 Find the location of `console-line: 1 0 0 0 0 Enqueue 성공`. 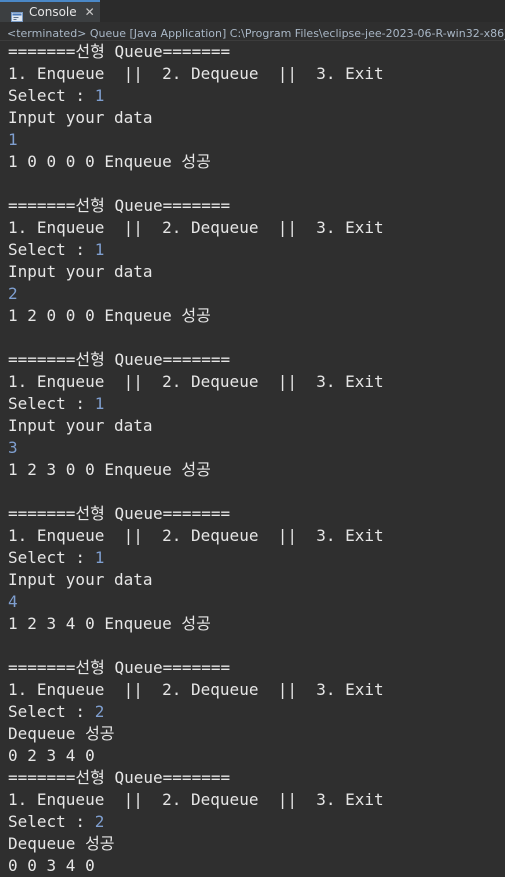

console-line: 1 0 0 0 0 Enqueue 성공 is located at coordinates (109, 161).